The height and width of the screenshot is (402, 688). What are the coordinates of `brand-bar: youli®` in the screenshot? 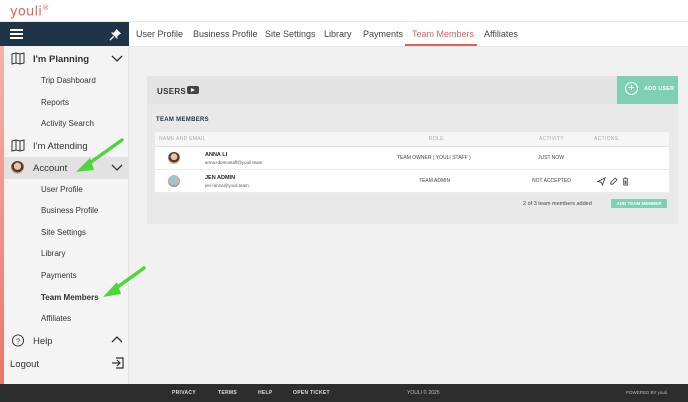 It's located at (344, 11).